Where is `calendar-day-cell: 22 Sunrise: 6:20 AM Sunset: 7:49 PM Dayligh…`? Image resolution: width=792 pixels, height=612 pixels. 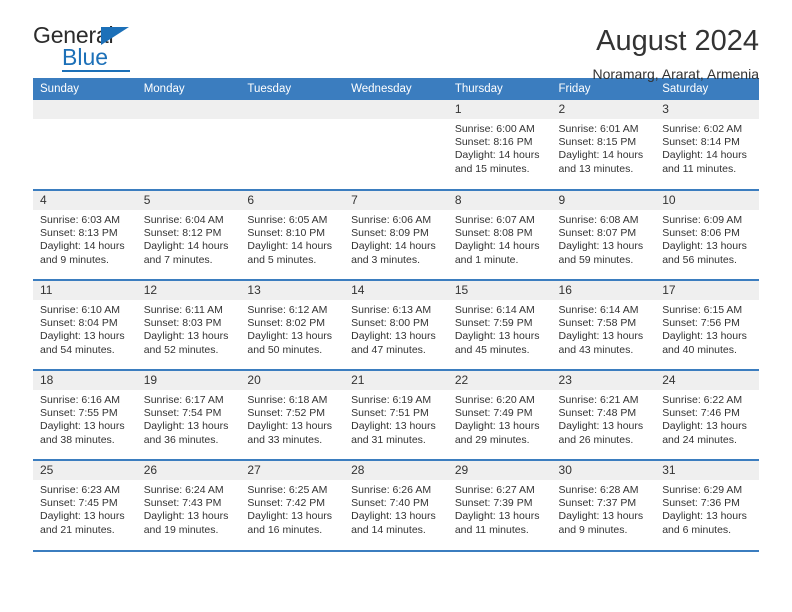
calendar-day-cell: 22 Sunrise: 6:20 AM Sunset: 7:49 PM Dayligh… is located at coordinates (499, 414).